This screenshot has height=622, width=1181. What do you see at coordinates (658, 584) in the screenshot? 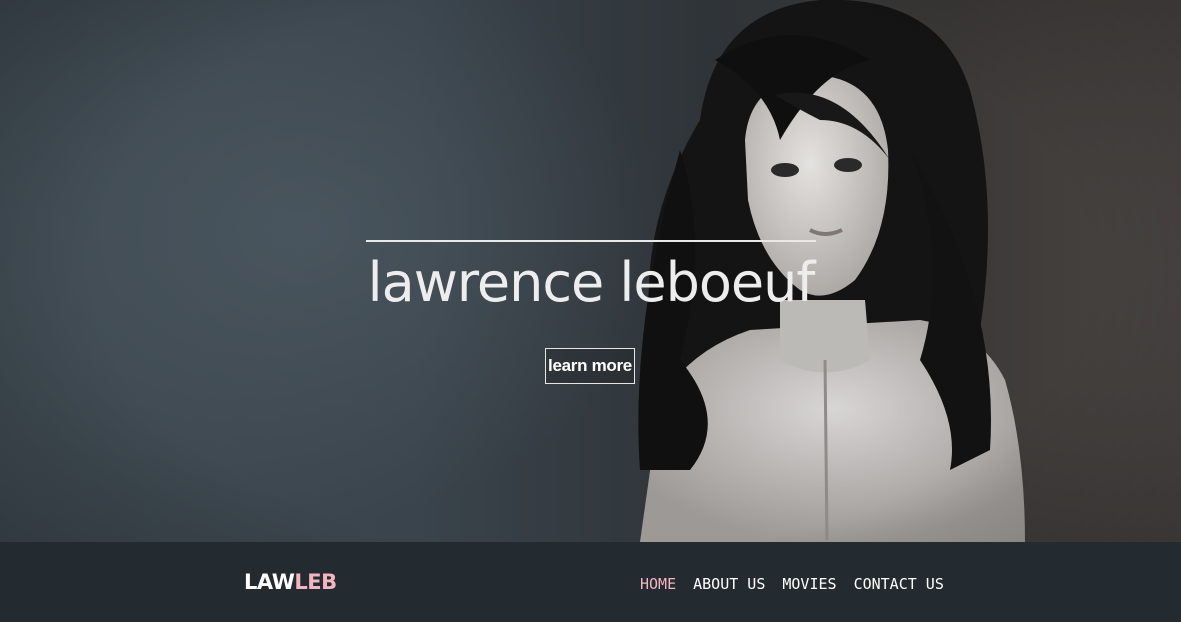
I see `nav-item-home: HOME` at bounding box center [658, 584].